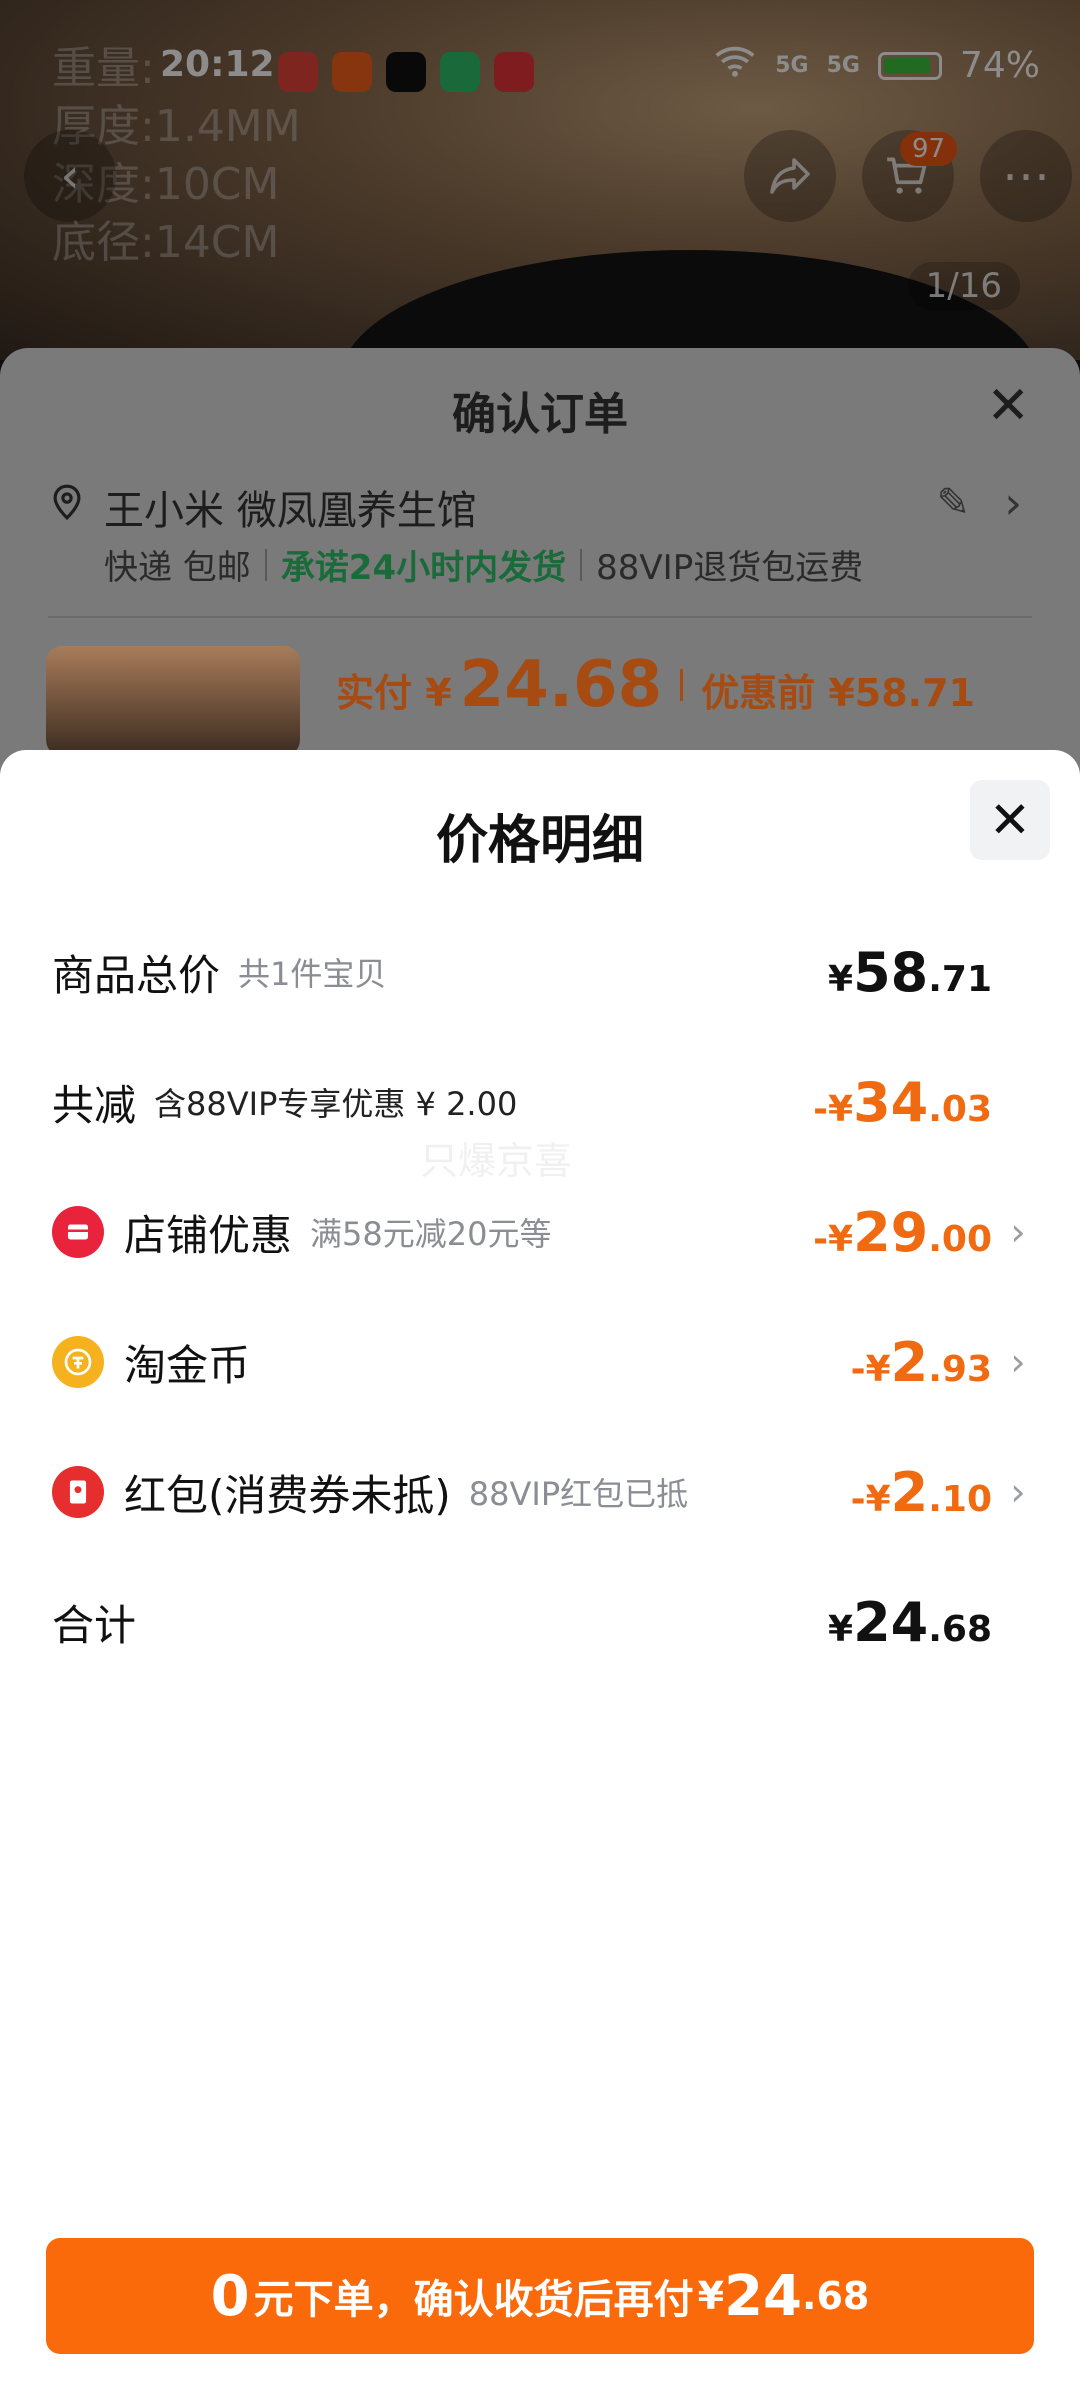  I want to click on total-reduction-value: -¥ 34 .03, so click(902, 1102).